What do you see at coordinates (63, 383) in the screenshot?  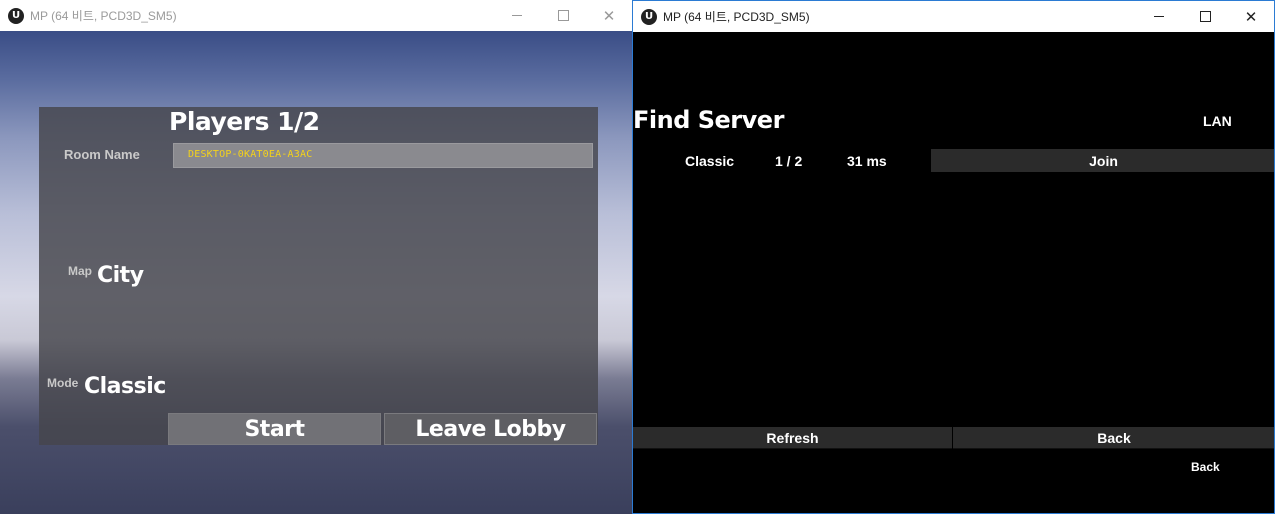 I see `mode-label: Mode` at bounding box center [63, 383].